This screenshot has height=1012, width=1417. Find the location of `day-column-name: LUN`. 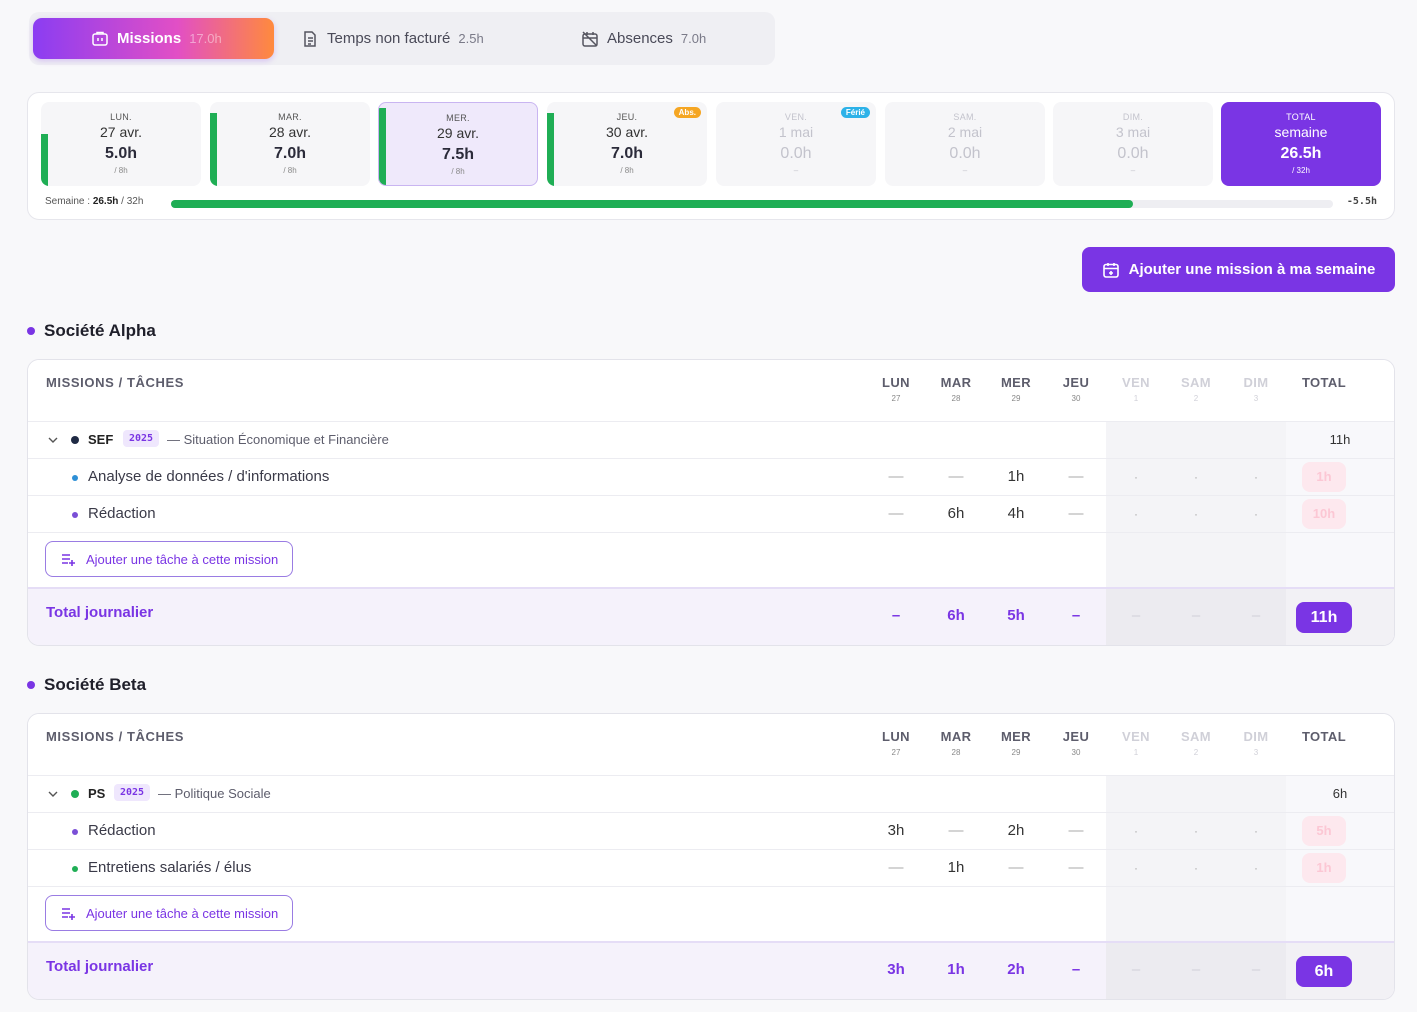

day-column-name: LUN is located at coordinates (896, 736).